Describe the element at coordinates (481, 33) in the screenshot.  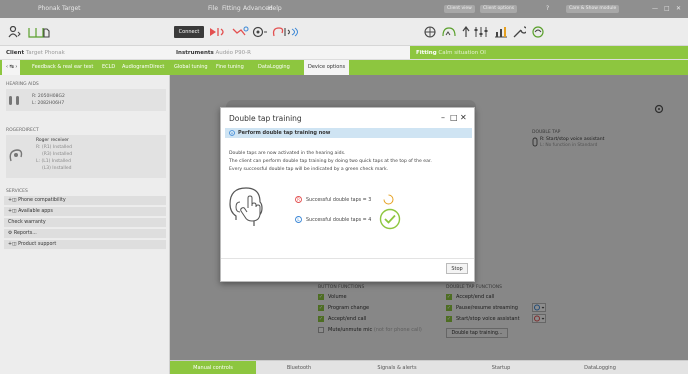
I see `fine-tuning-icon` at that location.